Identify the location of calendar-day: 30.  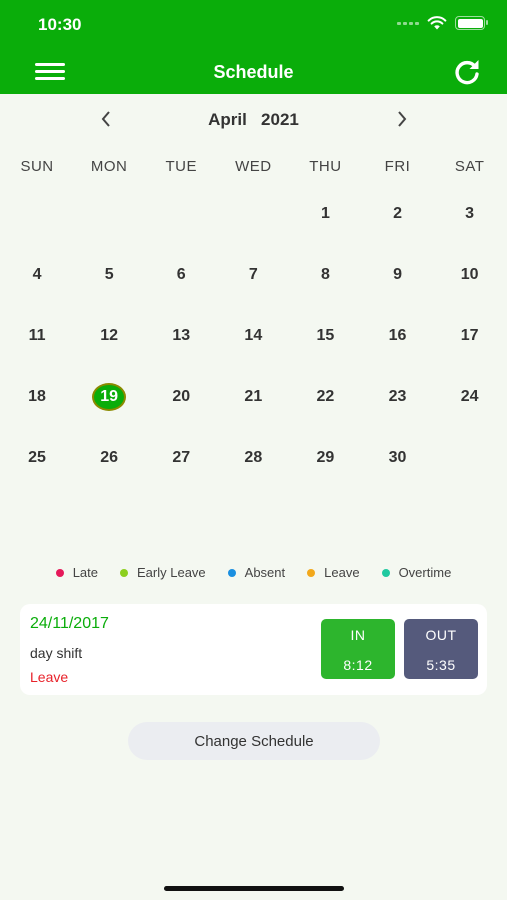
(397, 457).